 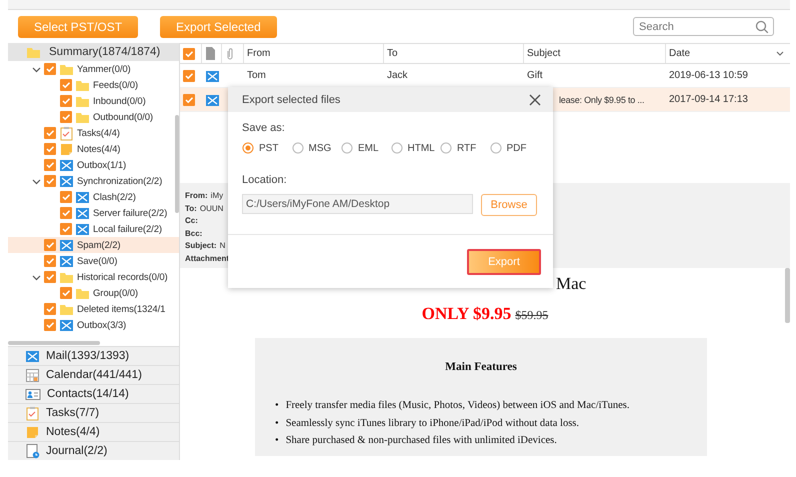 What do you see at coordinates (93, 261) in the screenshot?
I see `tree-item: Save(0/0)` at bounding box center [93, 261].